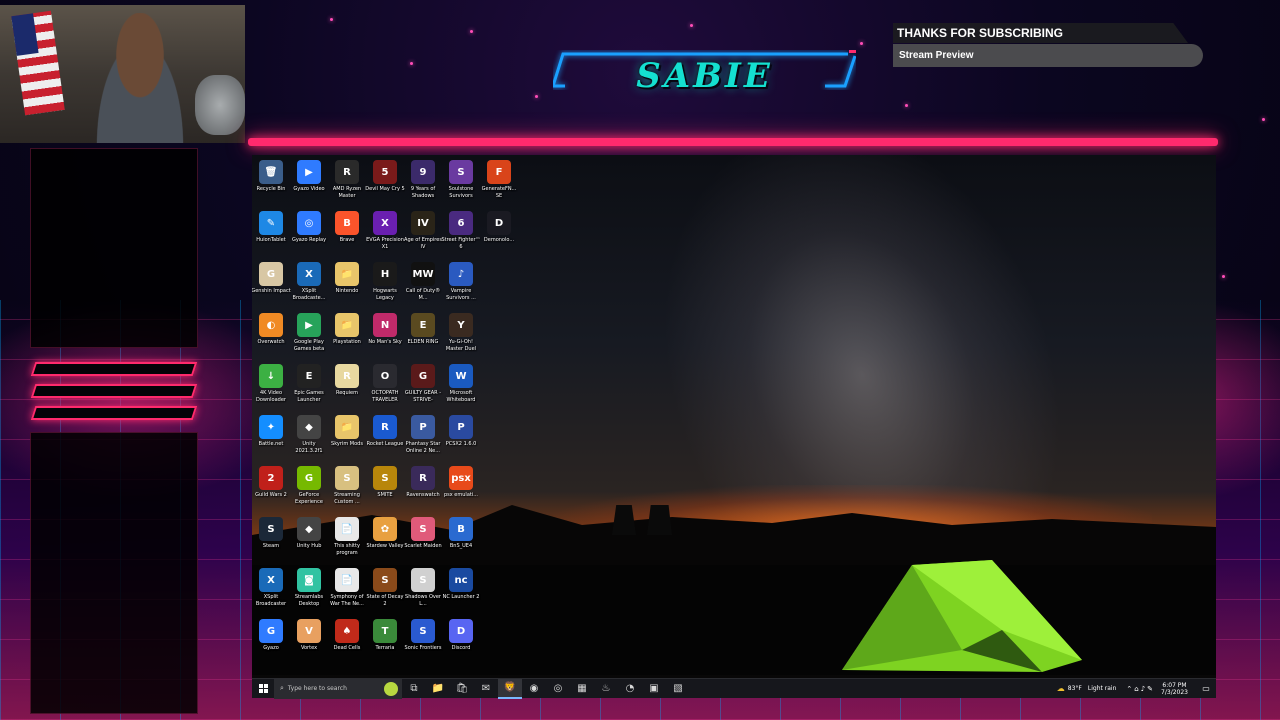 The height and width of the screenshot is (720, 1280). I want to click on desktop-icon: R Rocket League, so click(385, 437).